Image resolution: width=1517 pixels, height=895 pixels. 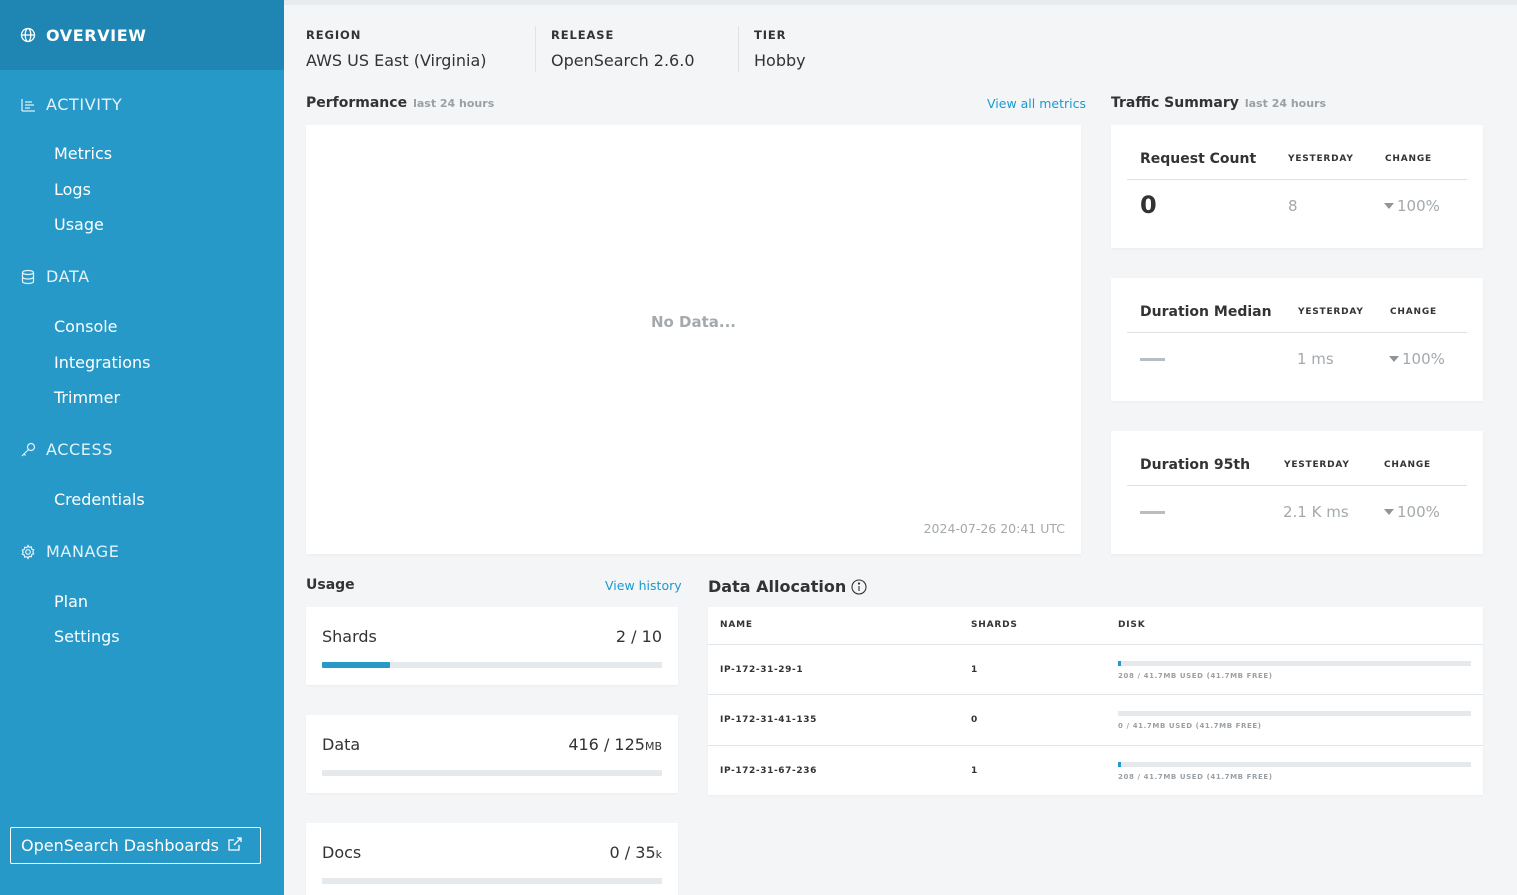 I want to click on sidebar-item-settings: Settings, so click(x=87, y=636).